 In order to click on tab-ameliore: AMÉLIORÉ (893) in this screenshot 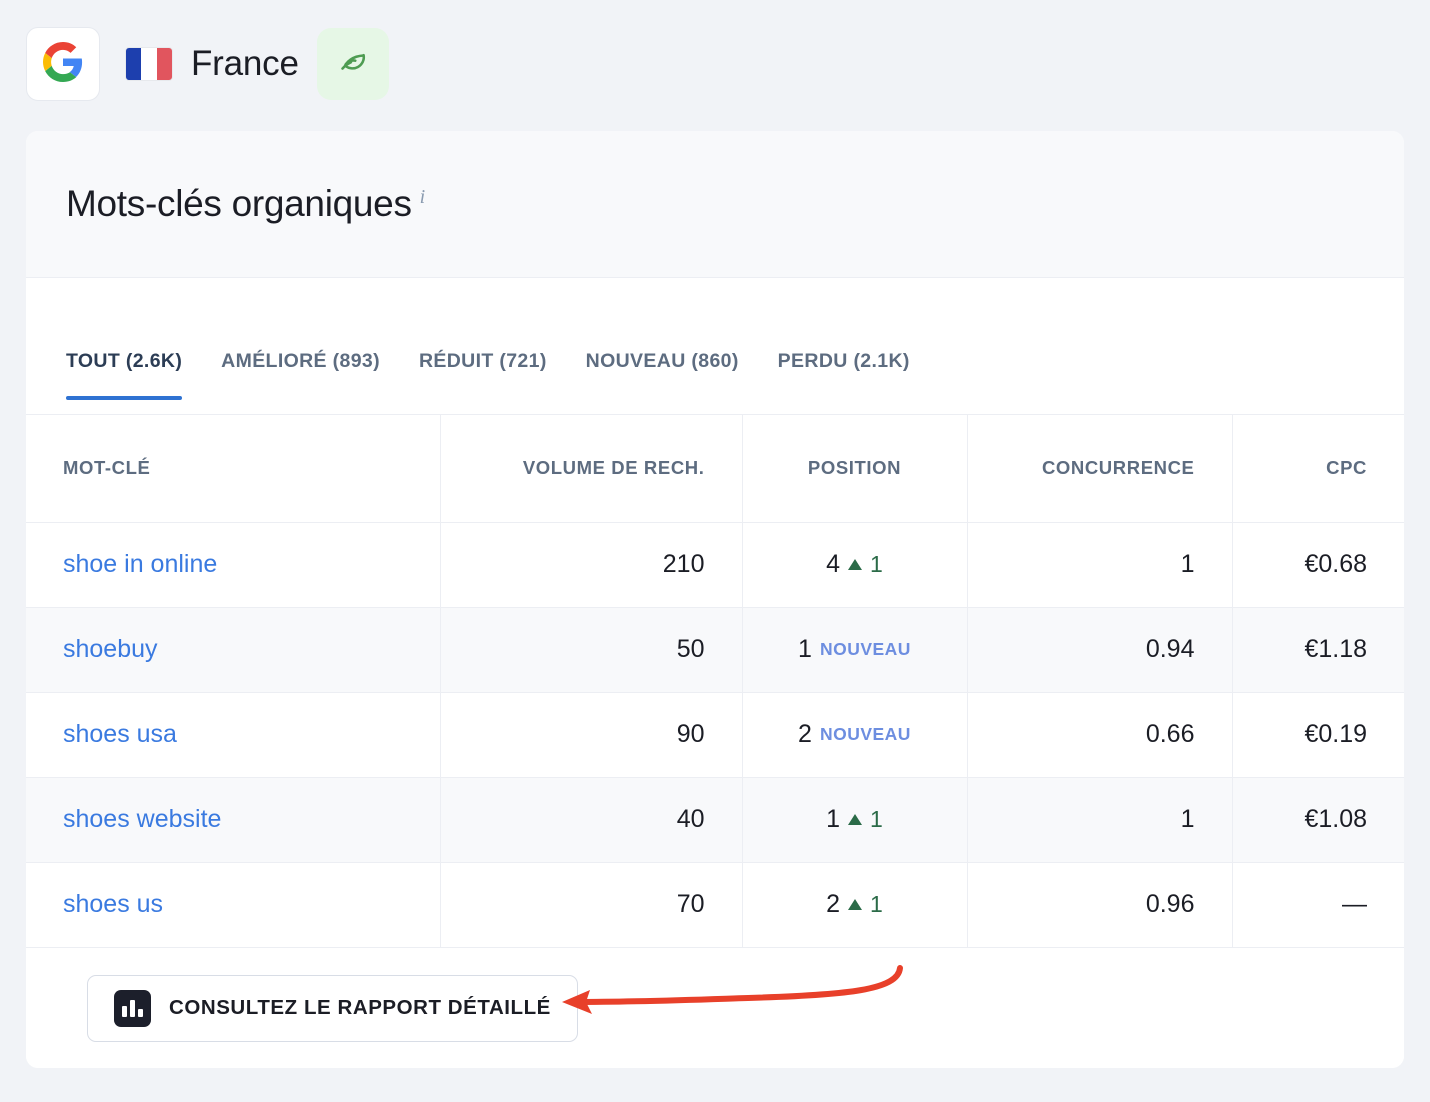, I will do `click(300, 375)`.